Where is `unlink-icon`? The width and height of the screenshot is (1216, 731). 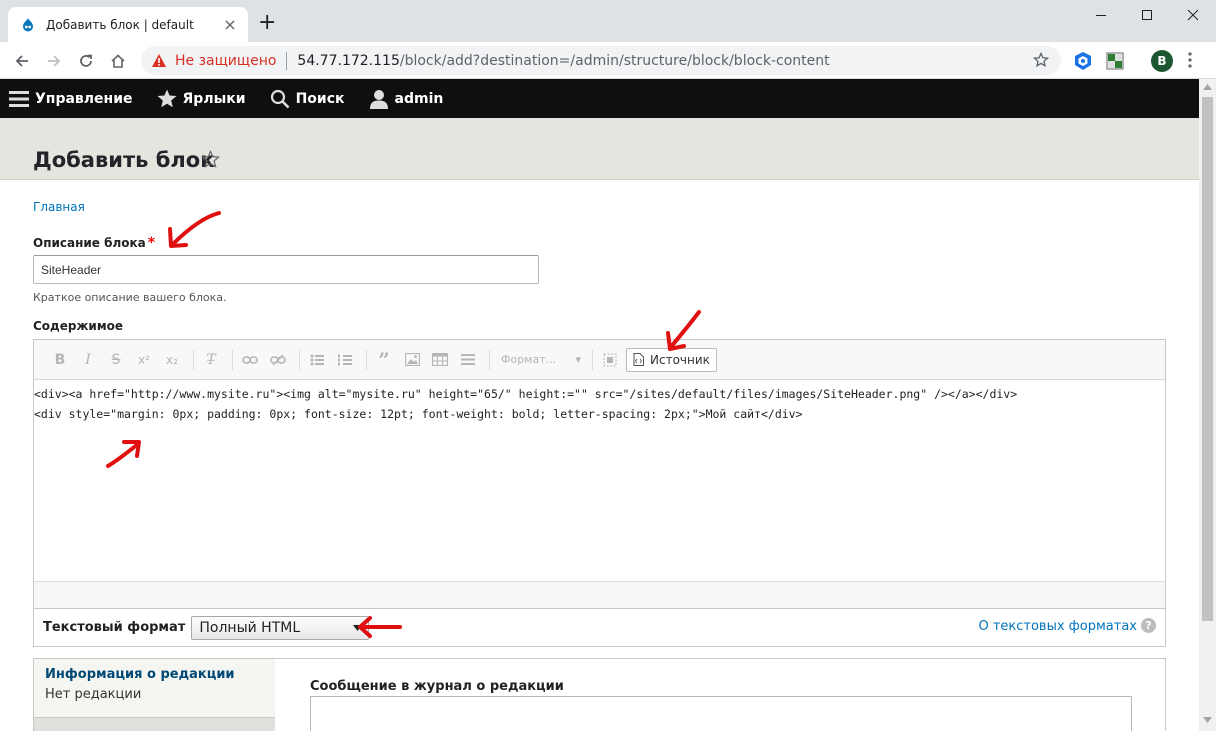
unlink-icon is located at coordinates (278, 360).